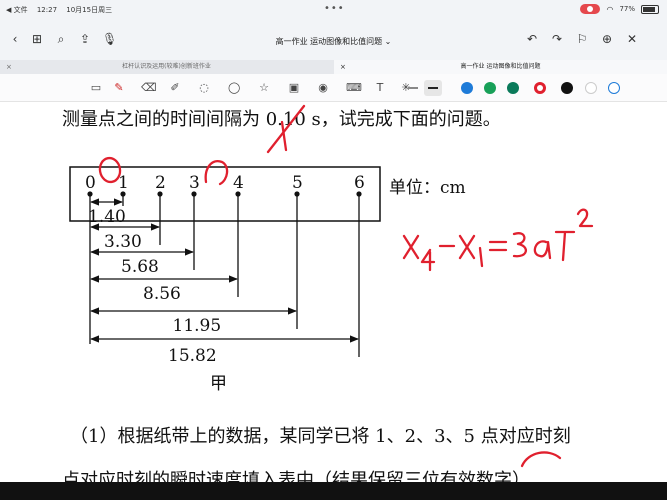 Image resolution: width=667 pixels, height=500 pixels. Describe the element at coordinates (519, 245) in the screenshot. I see `formula-3-stroke` at that location.